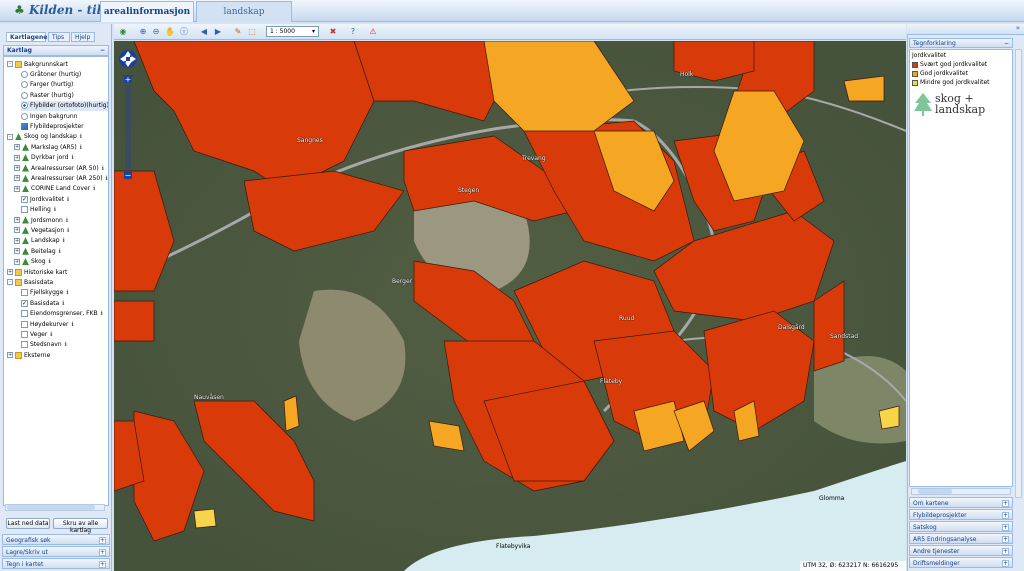 This screenshot has width=1024, height=571. I want to click on scale-select: 1 : 5000 ▾, so click(292, 31).